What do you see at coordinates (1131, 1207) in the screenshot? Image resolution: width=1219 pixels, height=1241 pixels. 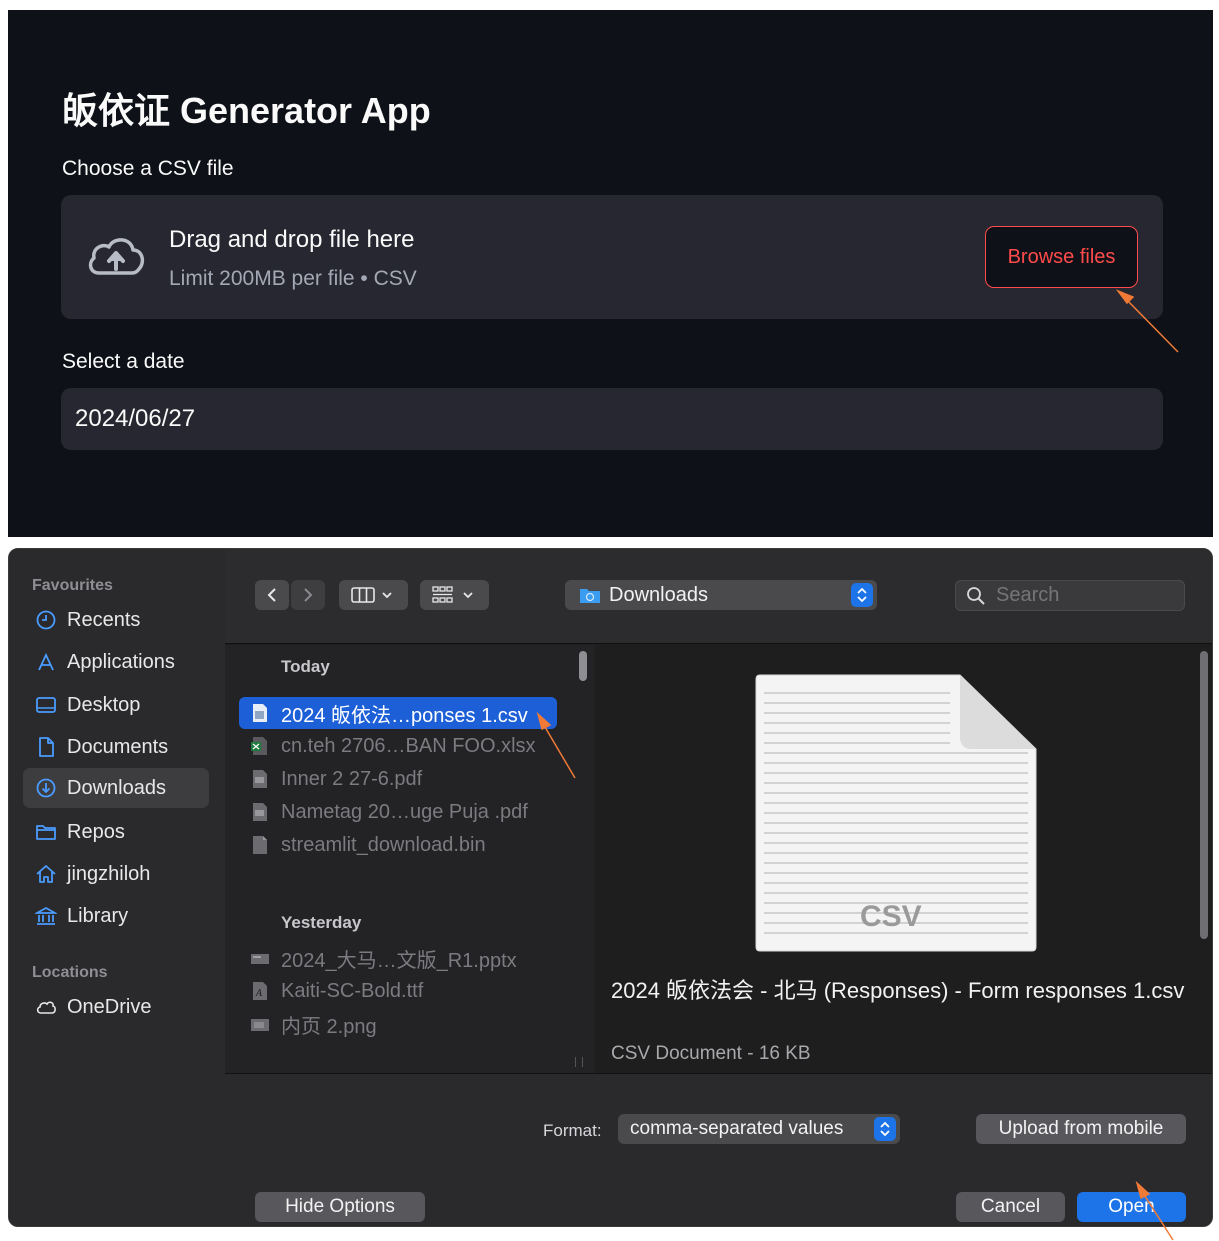 I see `open-button: Open` at bounding box center [1131, 1207].